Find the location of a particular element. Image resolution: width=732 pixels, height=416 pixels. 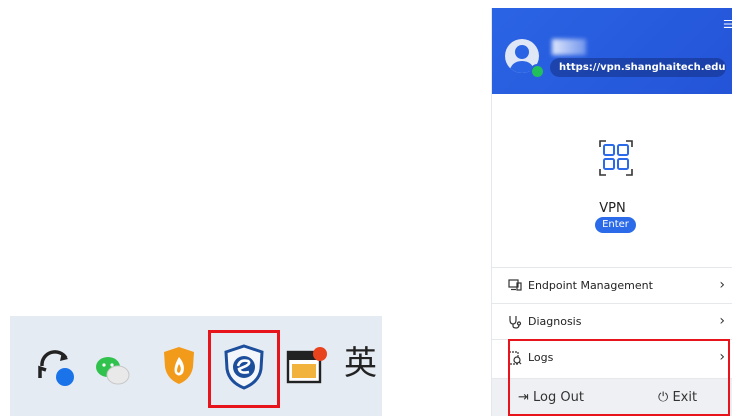

menu-item-endpoint-management: Endpoint Management › is located at coordinates (612, 285).